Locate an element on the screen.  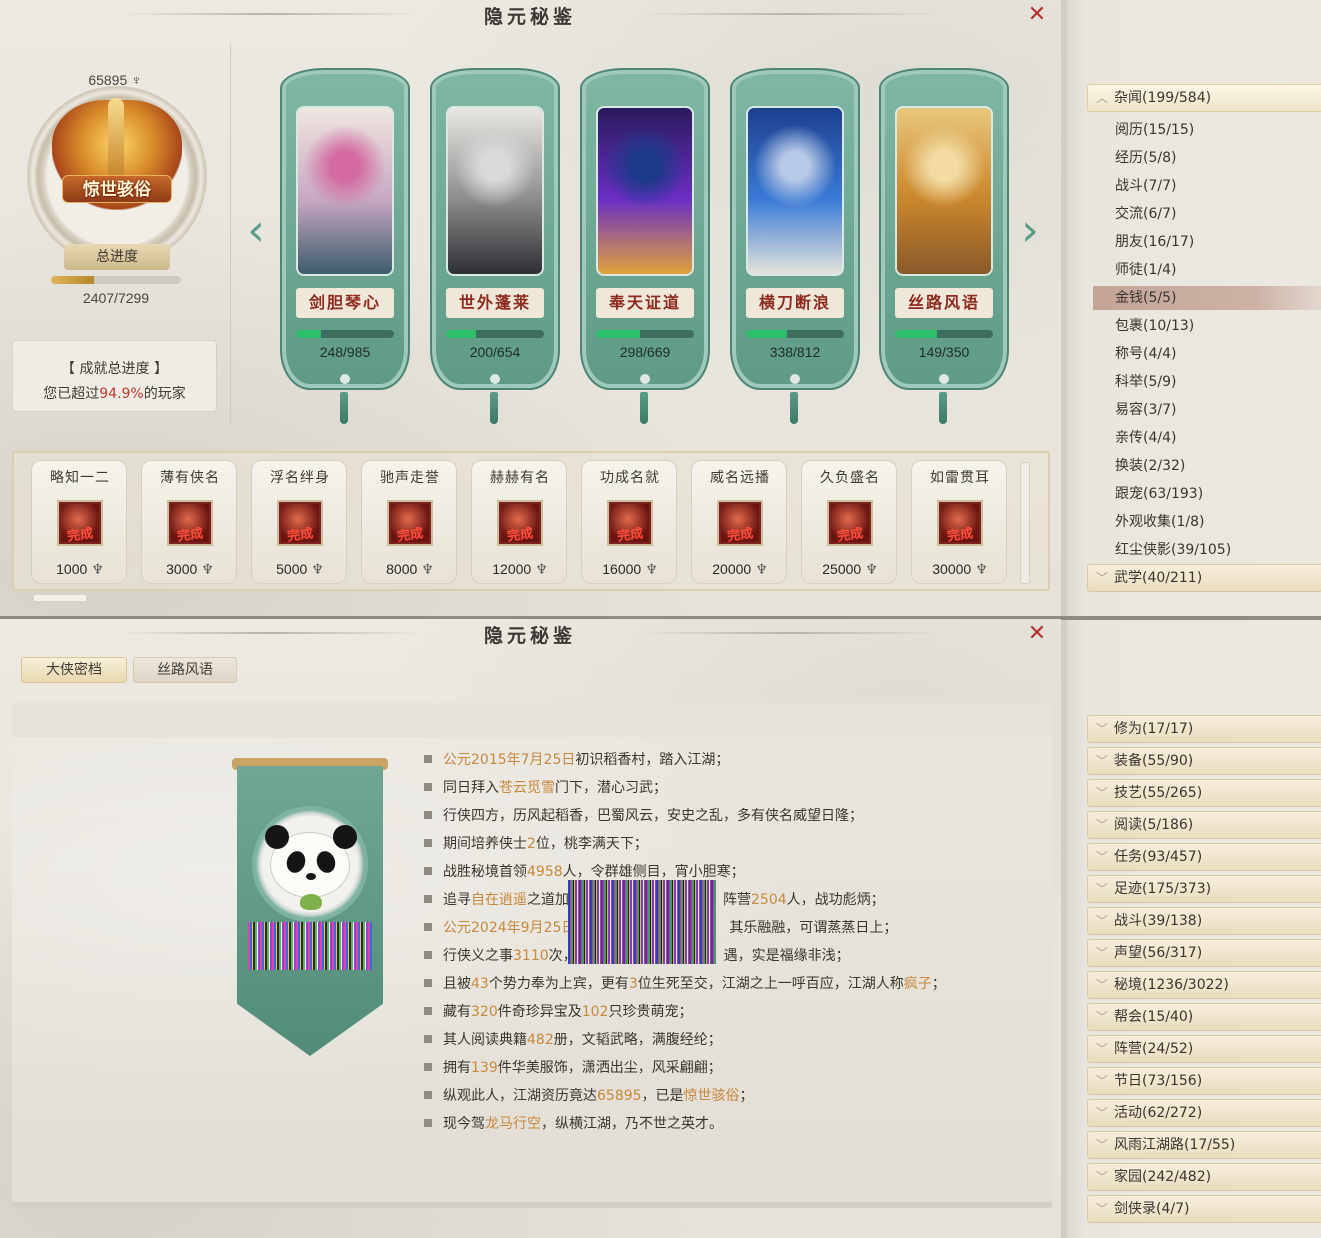
milestone-card: 威名远播 完成 20000 ♆ is located at coordinates (739, 522).